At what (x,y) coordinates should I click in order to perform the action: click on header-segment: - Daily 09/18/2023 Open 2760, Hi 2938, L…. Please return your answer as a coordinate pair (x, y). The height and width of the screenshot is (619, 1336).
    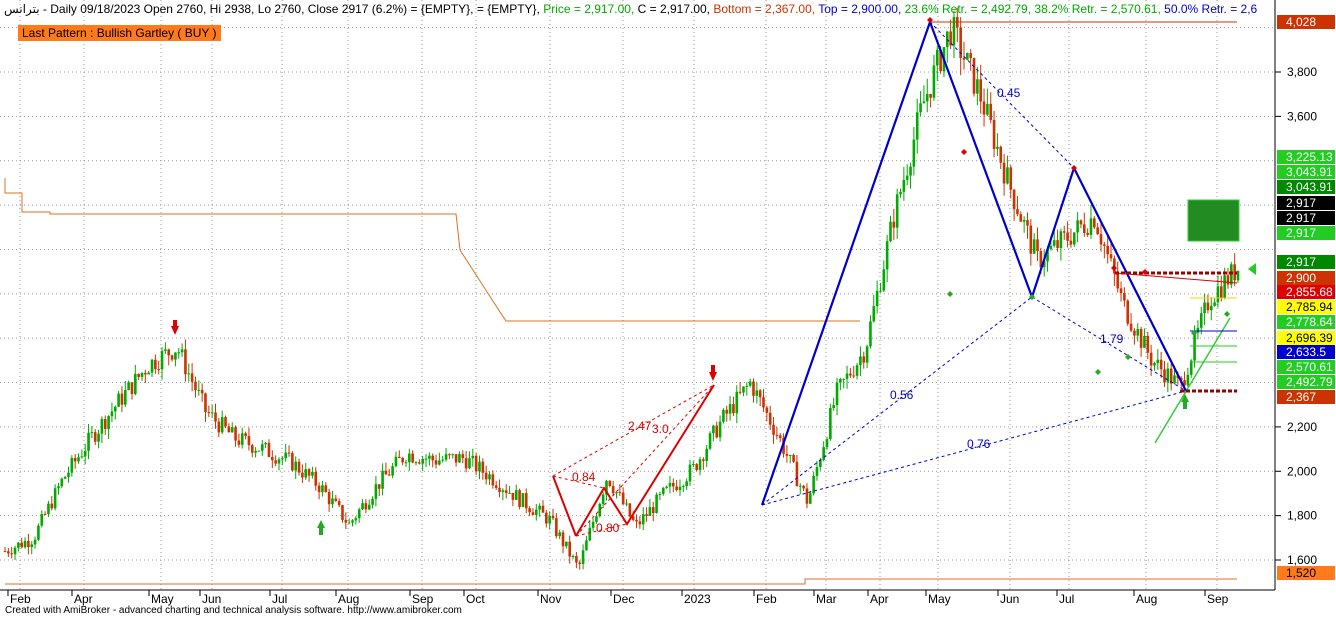
    Looking at the image, I should click on (224, 9).